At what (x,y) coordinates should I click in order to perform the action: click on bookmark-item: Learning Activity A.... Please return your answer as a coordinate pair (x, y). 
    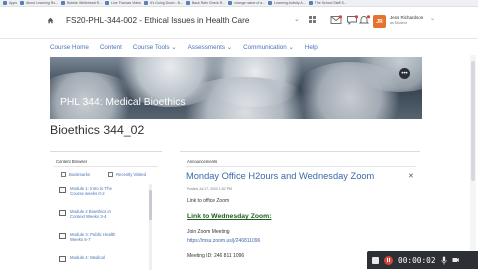
    Looking at the image, I should click on (287, 3).